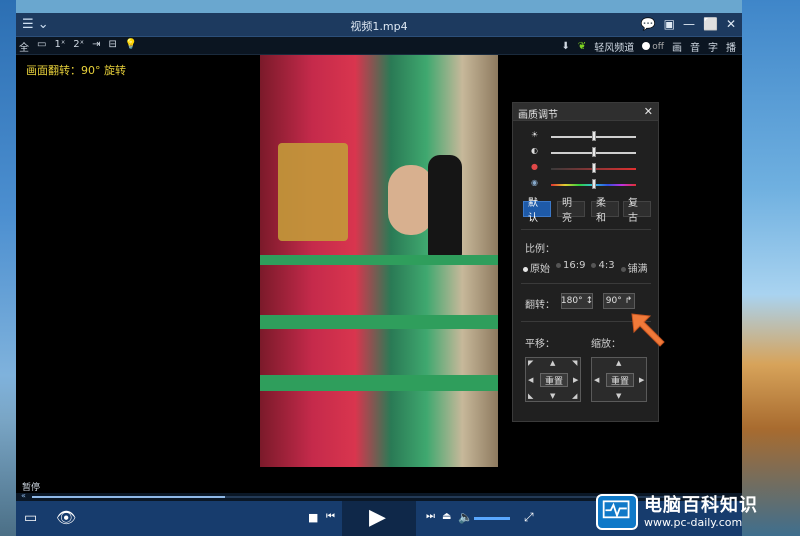 This screenshot has width=800, height=536. Describe the element at coordinates (313, 517) in the screenshot. I see `stop-button: ■` at that location.